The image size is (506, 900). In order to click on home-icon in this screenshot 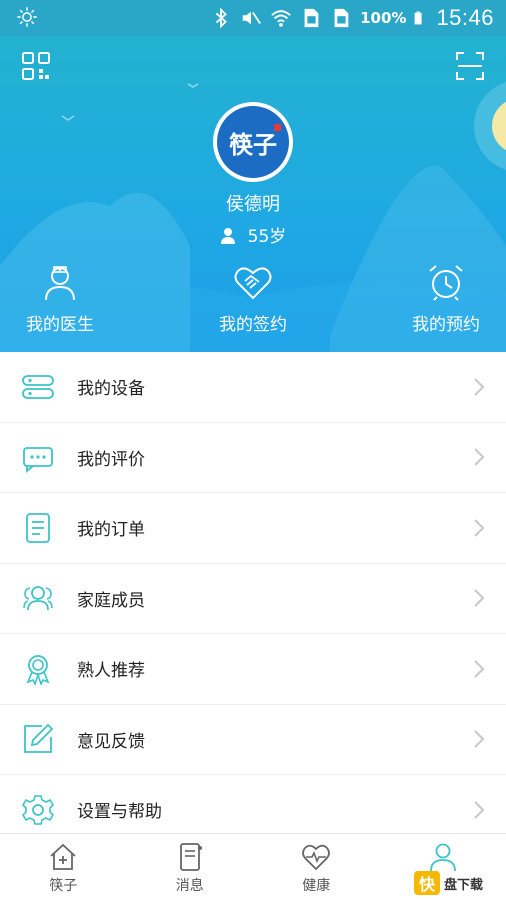, I will do `click(63, 856)`.